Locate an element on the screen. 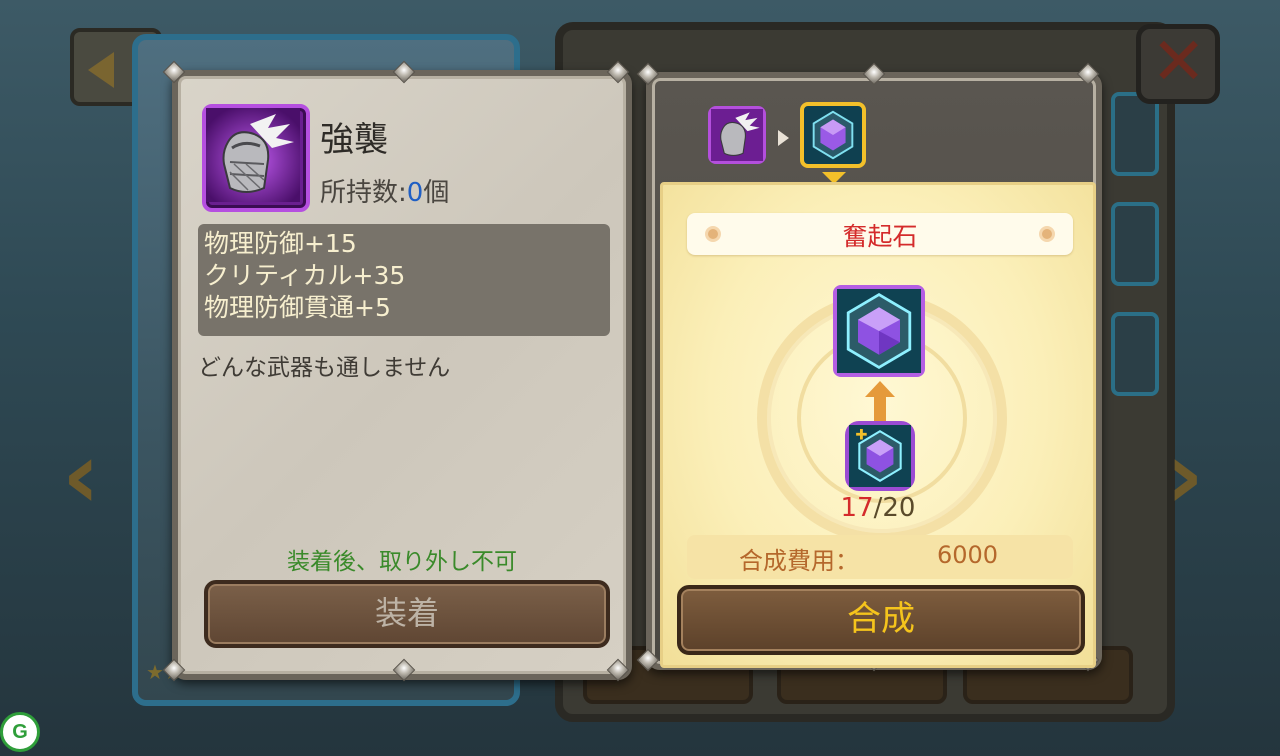 The width and height of the screenshot is (1280, 756). previous-arrow-icon: ‹ is located at coordinates (81, 476).